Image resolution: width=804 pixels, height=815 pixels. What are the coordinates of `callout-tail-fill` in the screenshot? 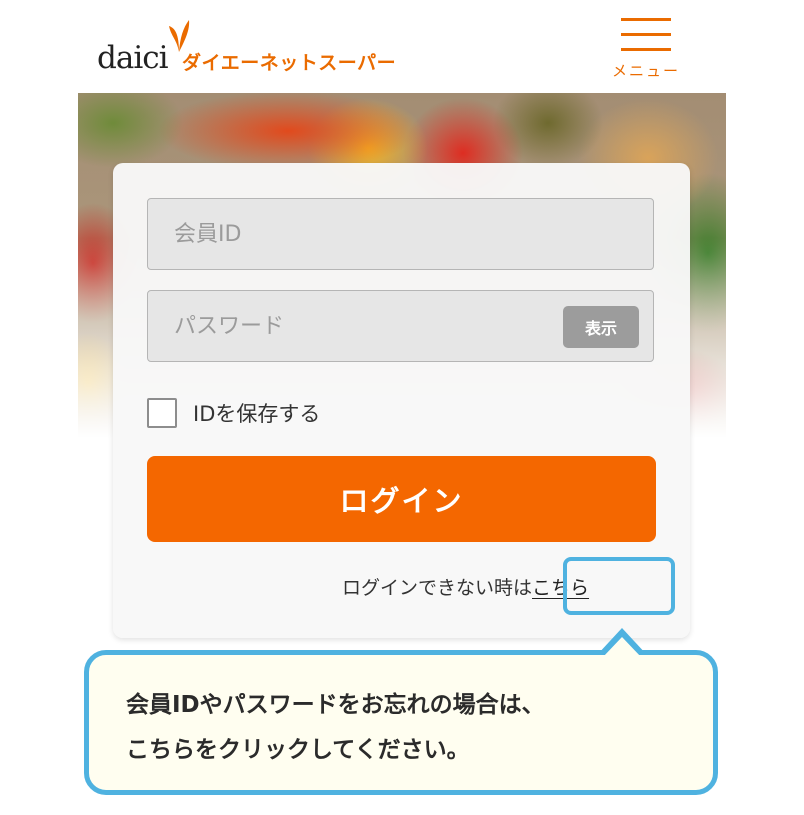 It's located at (622, 647).